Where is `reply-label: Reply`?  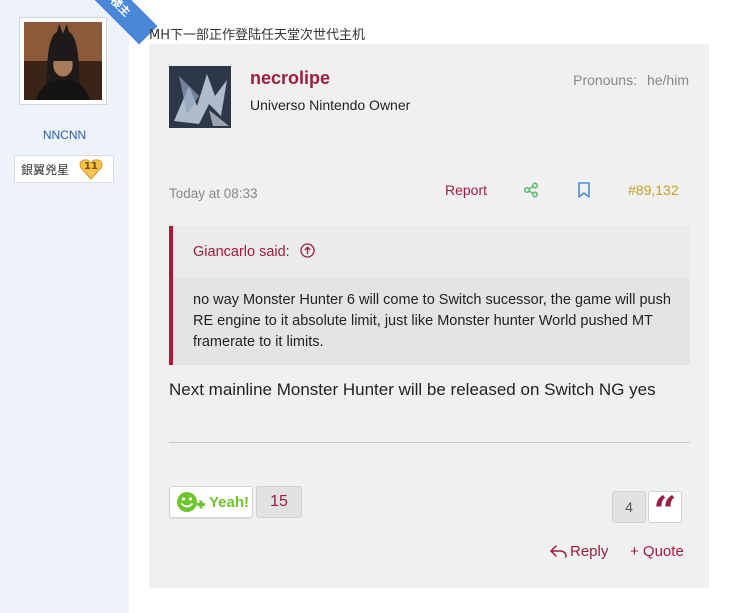 reply-label: Reply is located at coordinates (589, 551).